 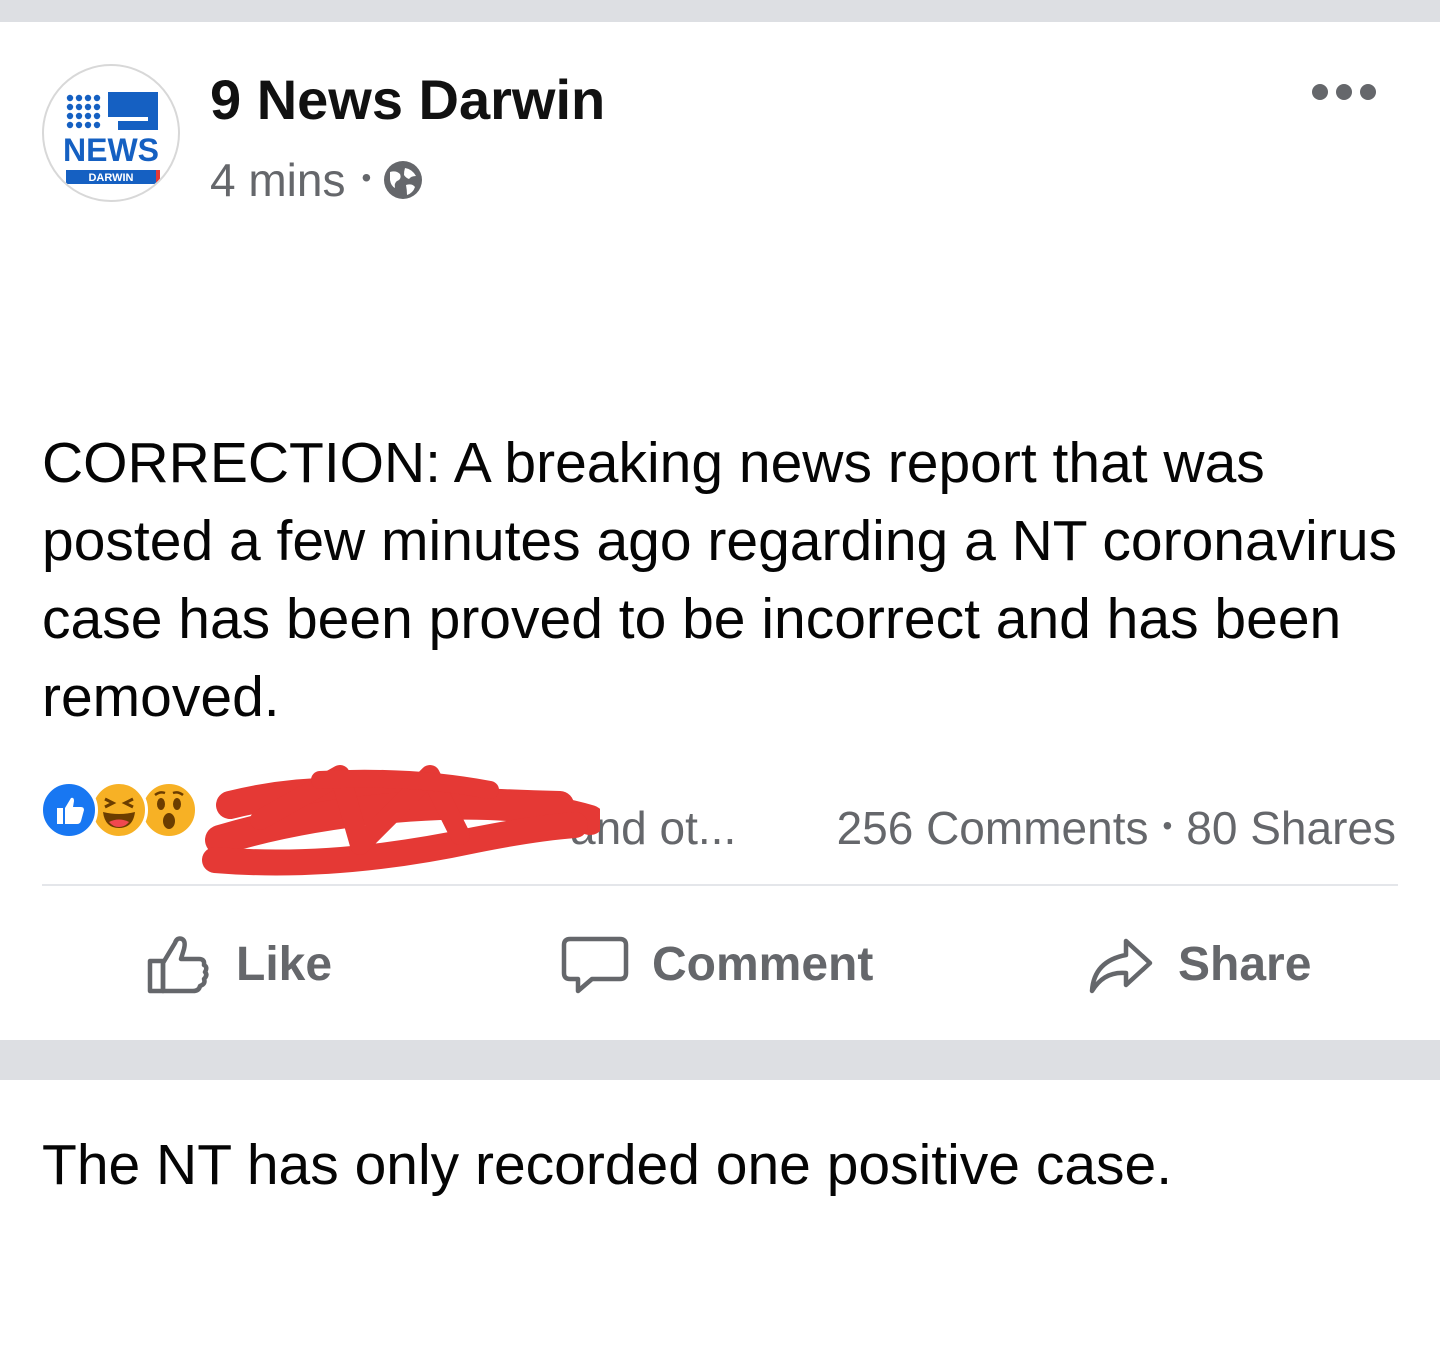 I want to click on redaction-scribble, so click(x=401, y=820).